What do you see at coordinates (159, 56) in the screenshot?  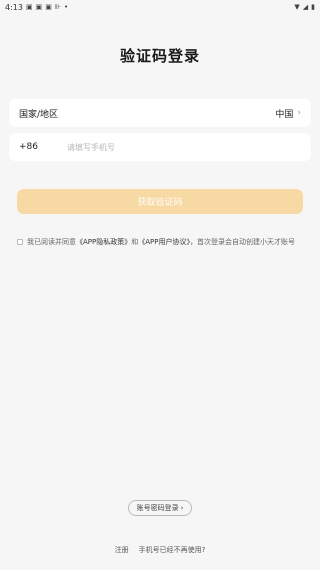 I see `page-title: 验证码登录` at bounding box center [159, 56].